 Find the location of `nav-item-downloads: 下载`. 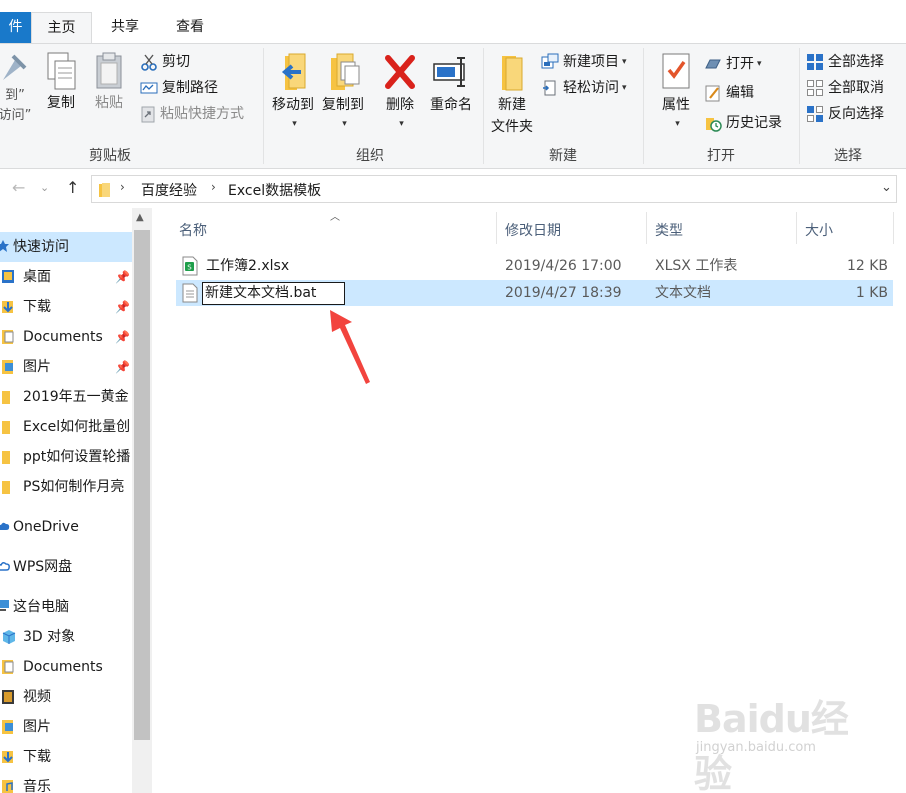

nav-item-downloads: 下载 is located at coordinates (66, 757).